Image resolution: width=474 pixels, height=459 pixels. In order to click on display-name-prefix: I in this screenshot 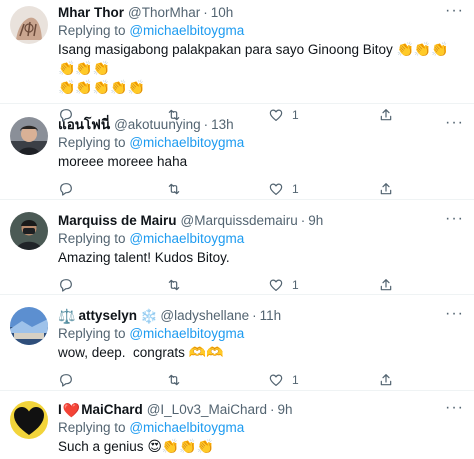, I will do `click(60, 410)`.